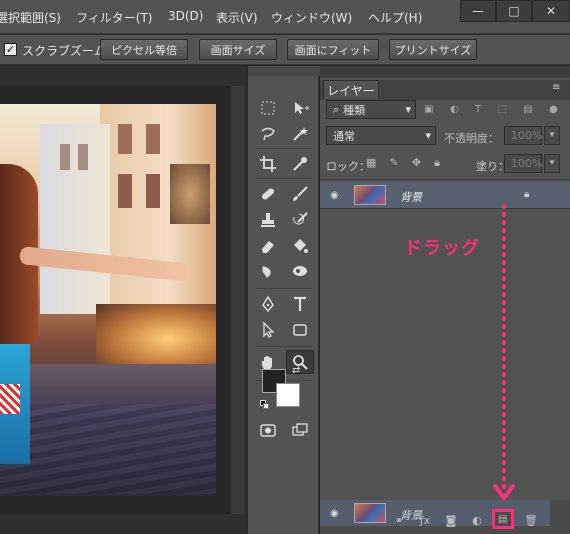 The image size is (570, 534). What do you see at coordinates (268, 108) in the screenshot?
I see `marquee-icon` at bounding box center [268, 108].